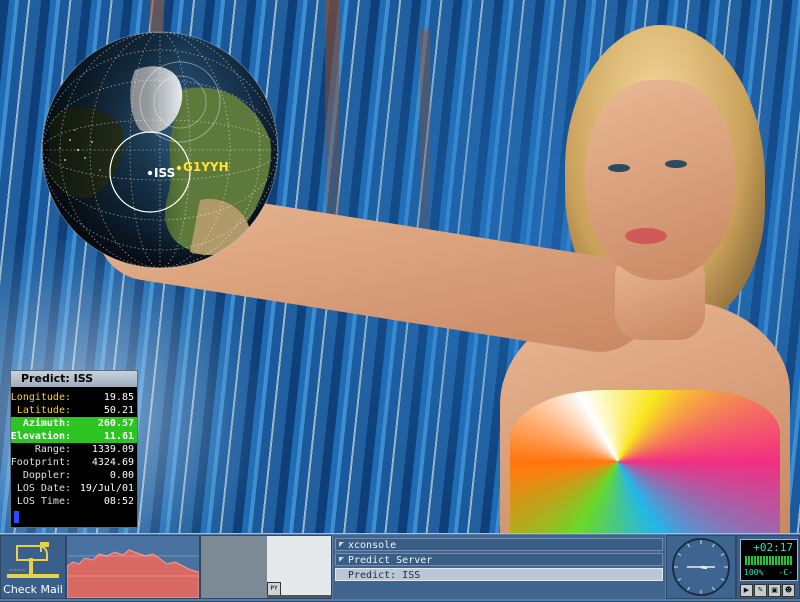 The width and height of the screenshot is (800, 602). Describe the element at coordinates (74, 488) in the screenshot. I see `predict-row-los-date: LOS Date: 19/Jul/01` at that location.